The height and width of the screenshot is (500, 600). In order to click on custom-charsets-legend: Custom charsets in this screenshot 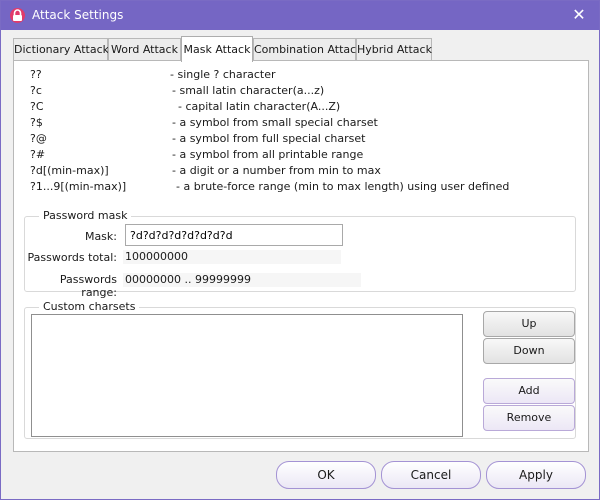, I will do `click(89, 306)`.